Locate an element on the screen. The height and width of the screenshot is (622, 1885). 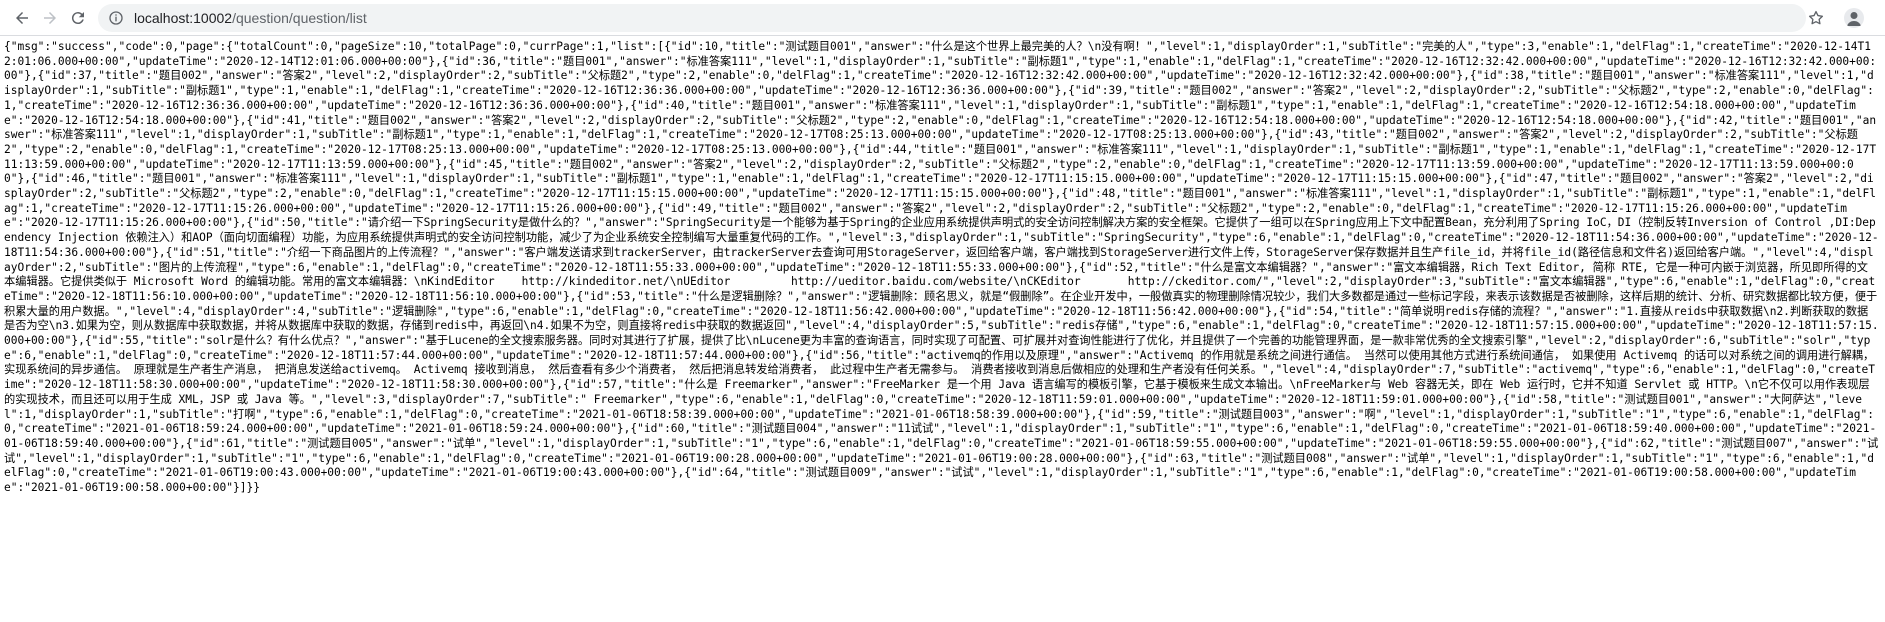
back-arrow-icon is located at coordinates (22, 18).